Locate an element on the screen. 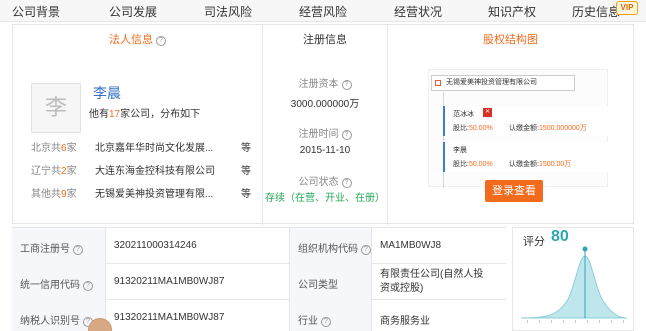 The image size is (646, 331). region-count: 共6家 is located at coordinates (64, 148).